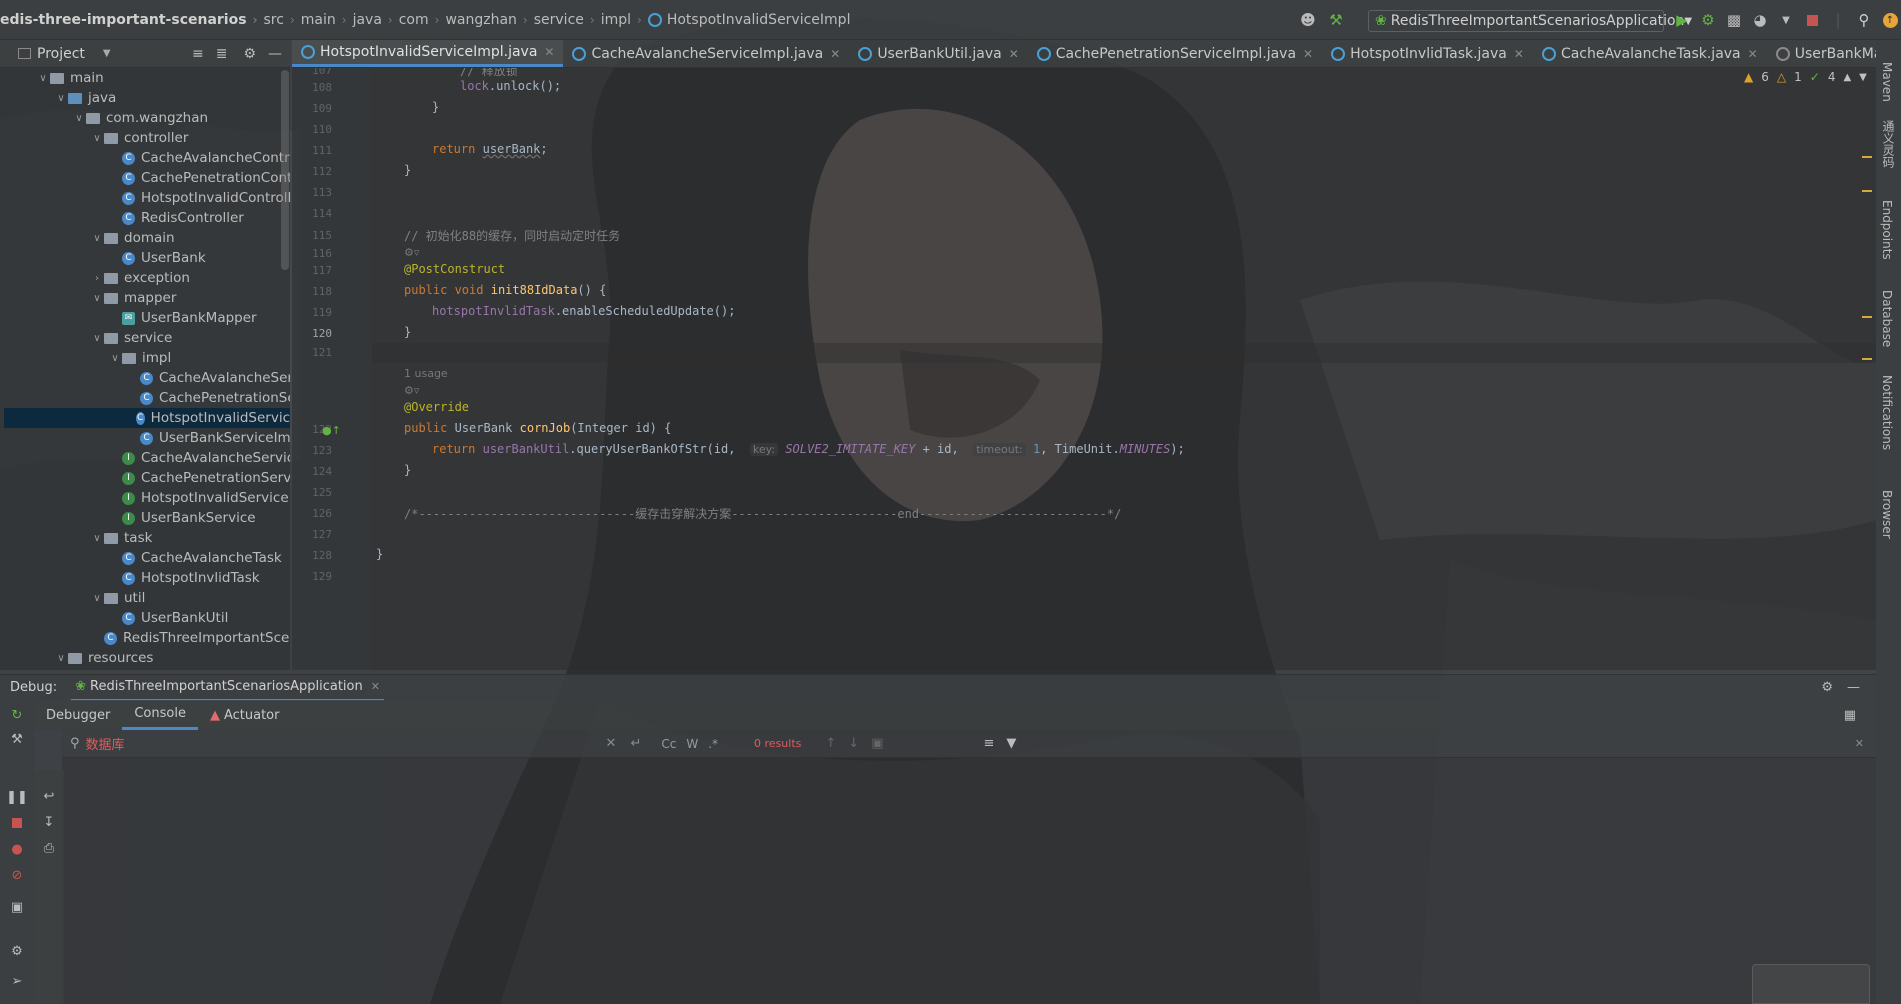 The image size is (1901, 1004). What do you see at coordinates (130, 578) in the screenshot?
I see `tree-item: C HotspotInvlidTask` at bounding box center [130, 578].